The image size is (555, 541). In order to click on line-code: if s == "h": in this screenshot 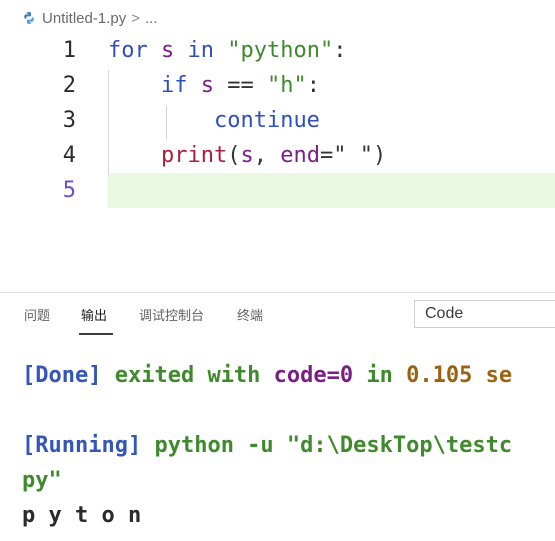, I will do `click(214, 85)`.